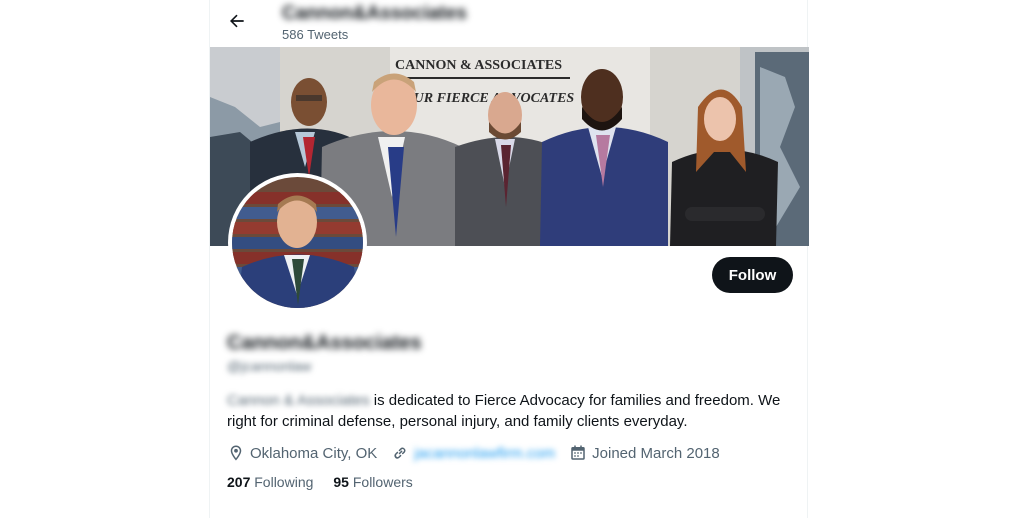 The width and height of the screenshot is (1024, 518). Describe the element at coordinates (282, 482) in the screenshot. I see `following-label: Following` at that location.